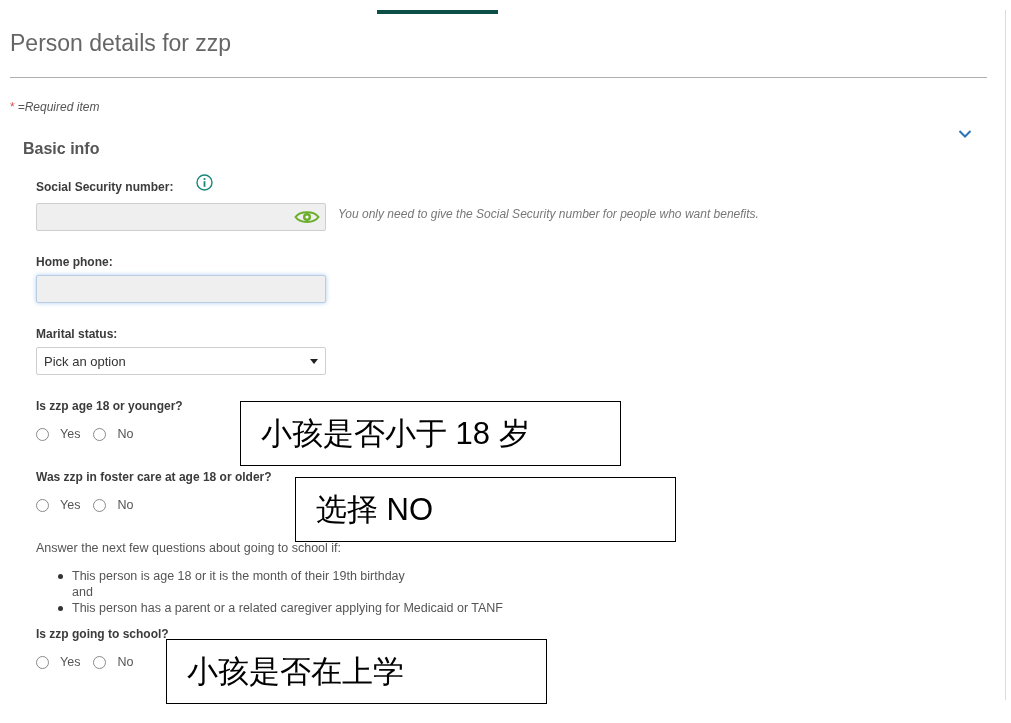 This screenshot has height=723, width=1011. I want to click on annotation-callout: 小孩是否小于 18 岁, so click(430, 433).